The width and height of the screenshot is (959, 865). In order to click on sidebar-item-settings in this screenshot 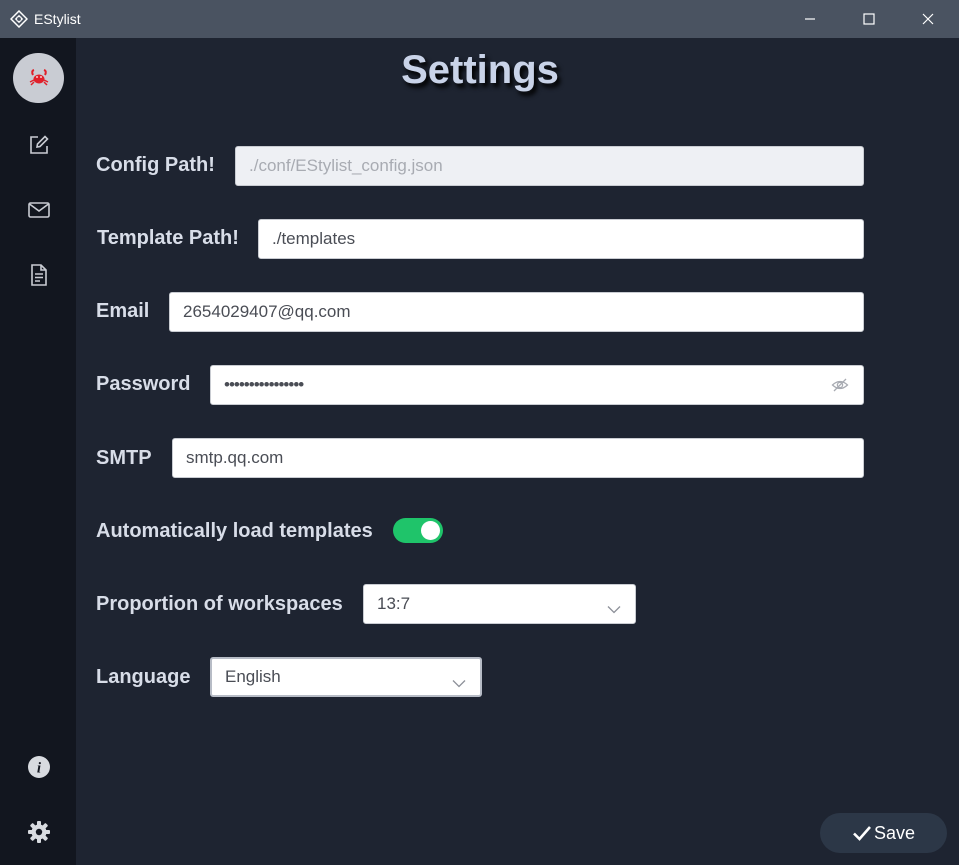, I will do `click(38, 832)`.